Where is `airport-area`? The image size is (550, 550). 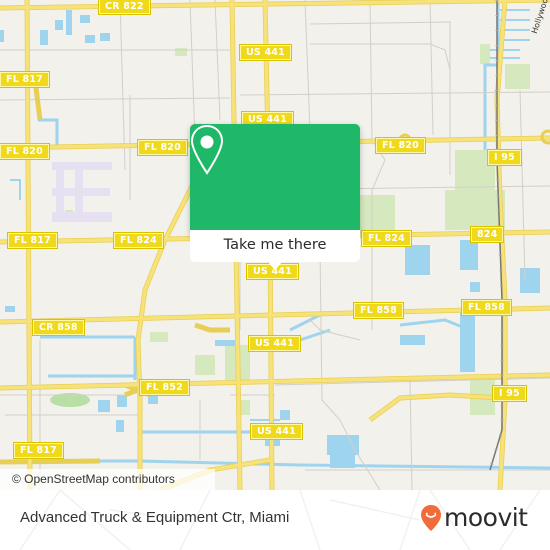
airport-area is located at coordinates (82, 192).